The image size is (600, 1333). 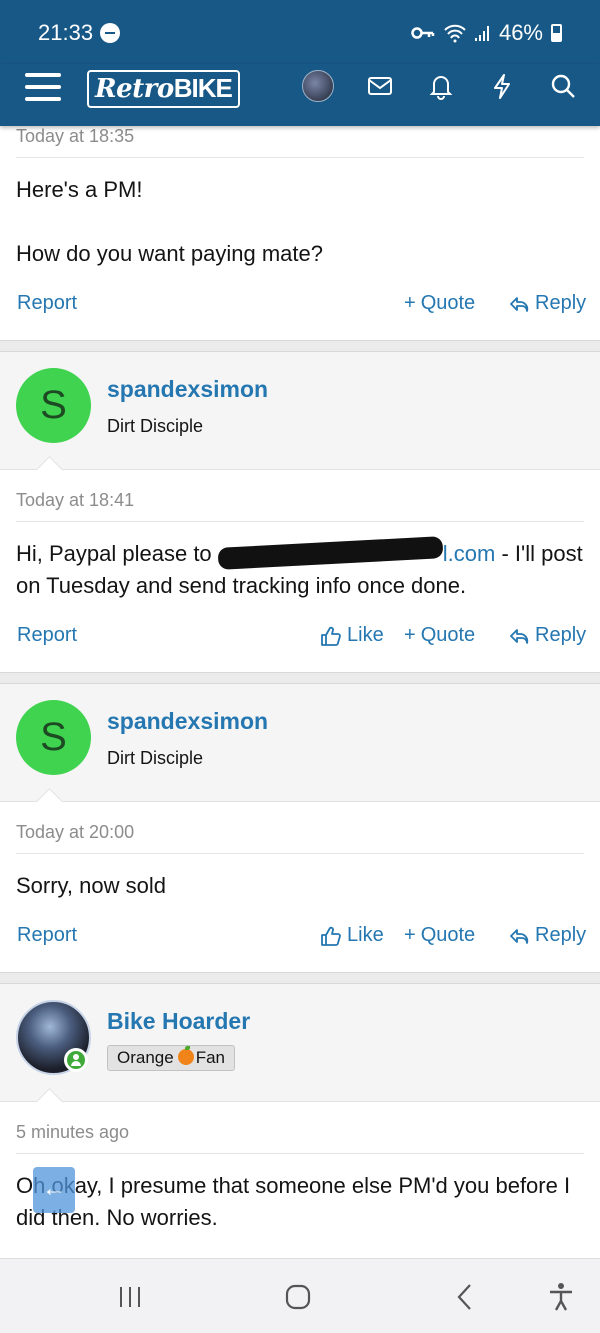 I want to click on orange-icon, so click(x=185, y=1055).